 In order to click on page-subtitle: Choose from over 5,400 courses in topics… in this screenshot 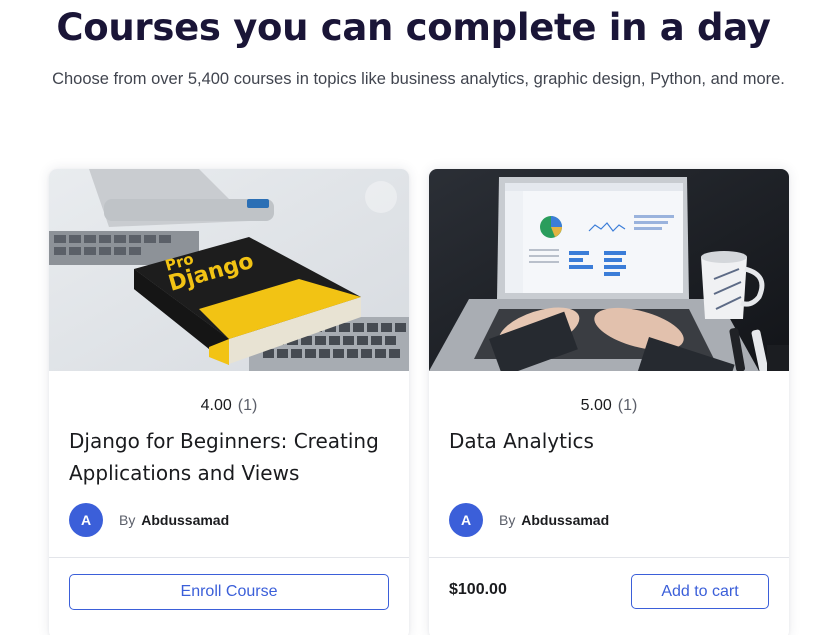, I will do `click(418, 79)`.